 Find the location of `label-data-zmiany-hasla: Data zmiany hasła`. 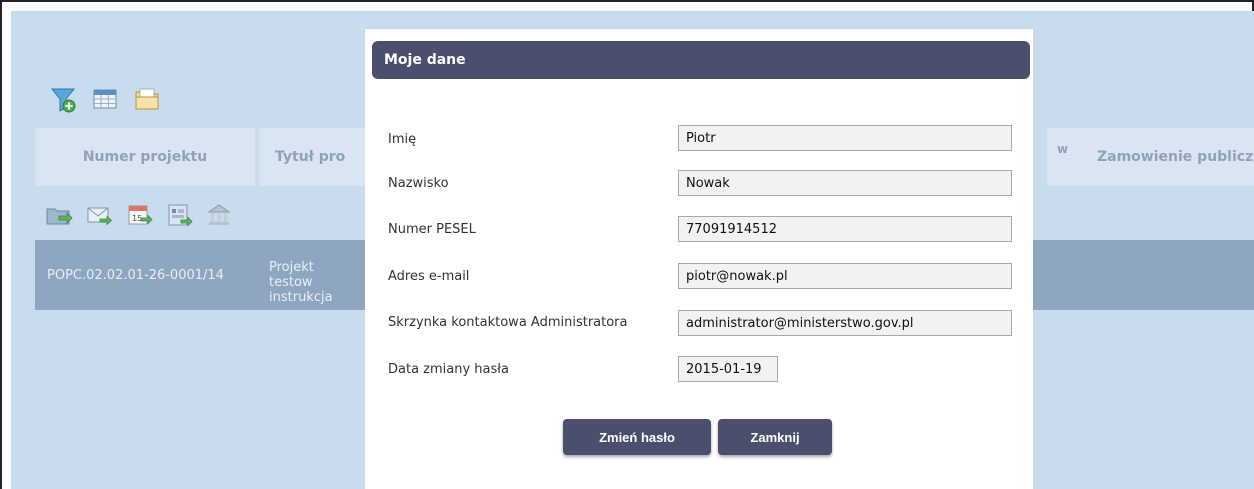

label-data-zmiany-hasla: Data zmiany hasła is located at coordinates (448, 369).